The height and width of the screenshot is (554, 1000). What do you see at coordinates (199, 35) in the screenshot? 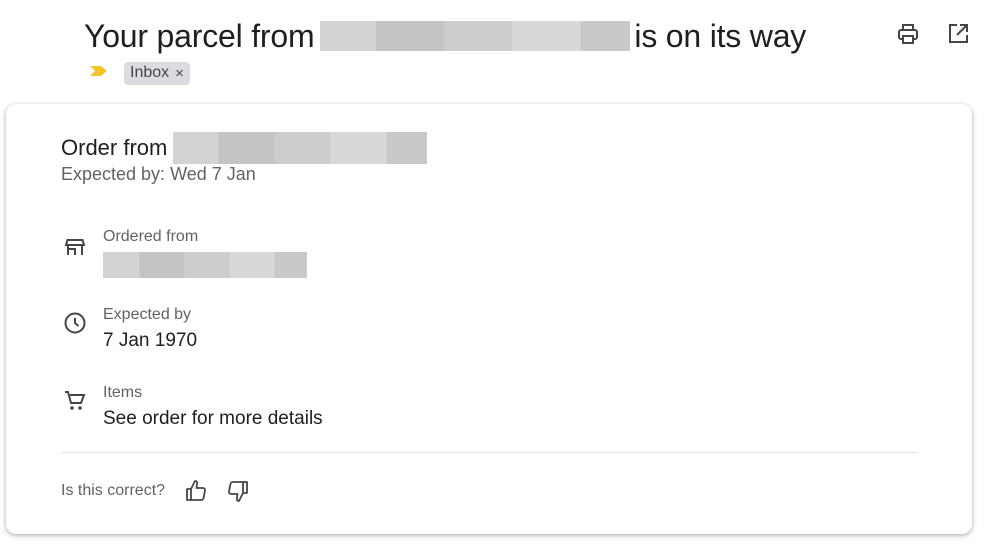
I see `subject-prefix: Your parcel from` at bounding box center [199, 35].